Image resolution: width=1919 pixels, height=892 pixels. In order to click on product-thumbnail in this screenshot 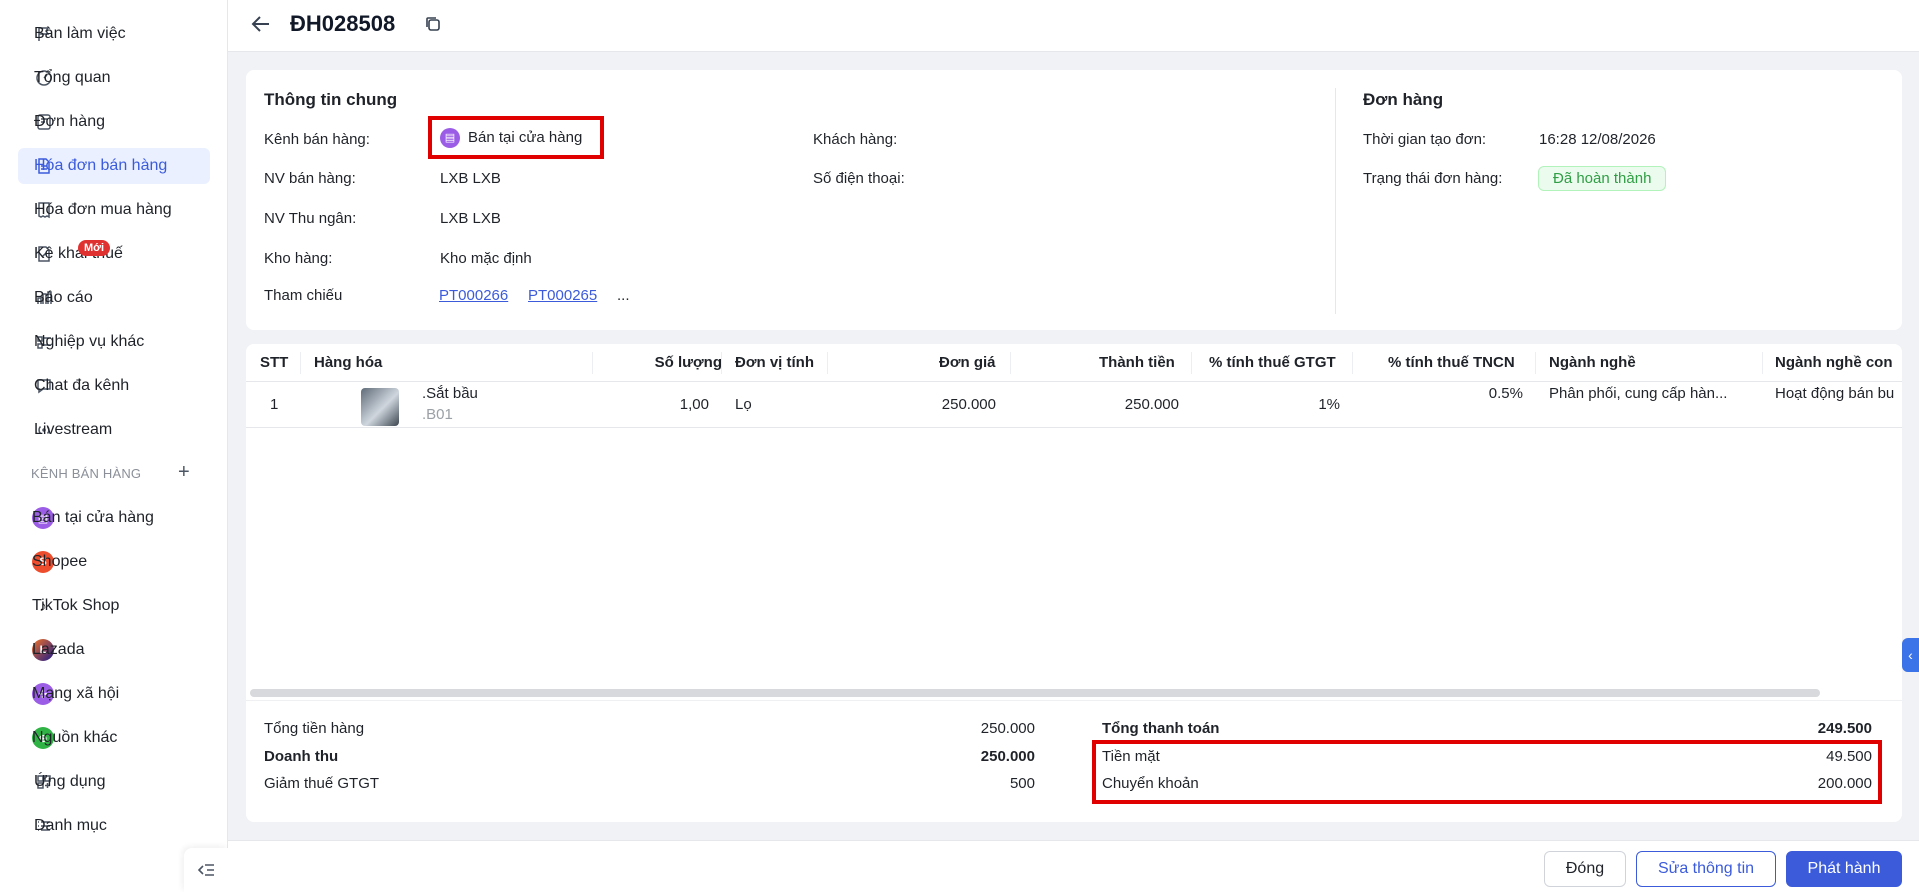, I will do `click(380, 407)`.